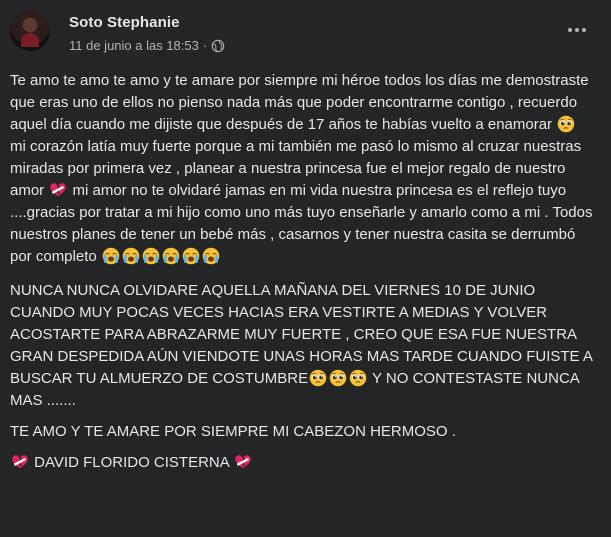 This screenshot has width=611, height=537. Describe the element at coordinates (124, 22) in the screenshot. I see `author-name: Soto Stephanie` at that location.